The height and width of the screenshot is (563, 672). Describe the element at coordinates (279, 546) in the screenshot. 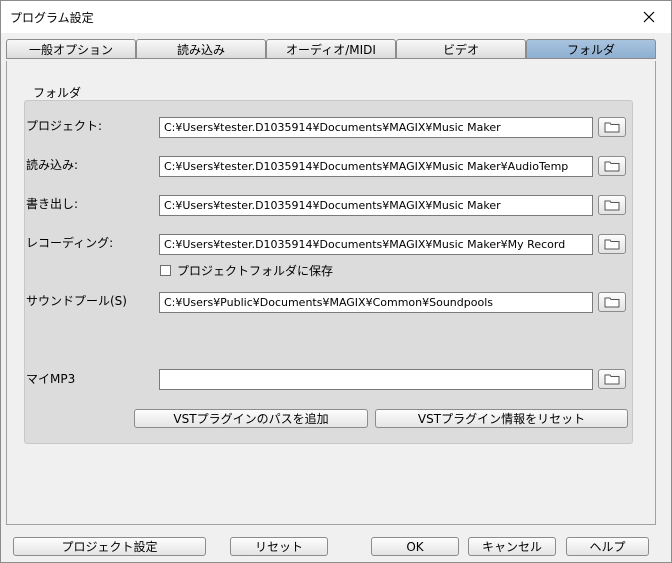

I see `reset-button: リセット` at that location.